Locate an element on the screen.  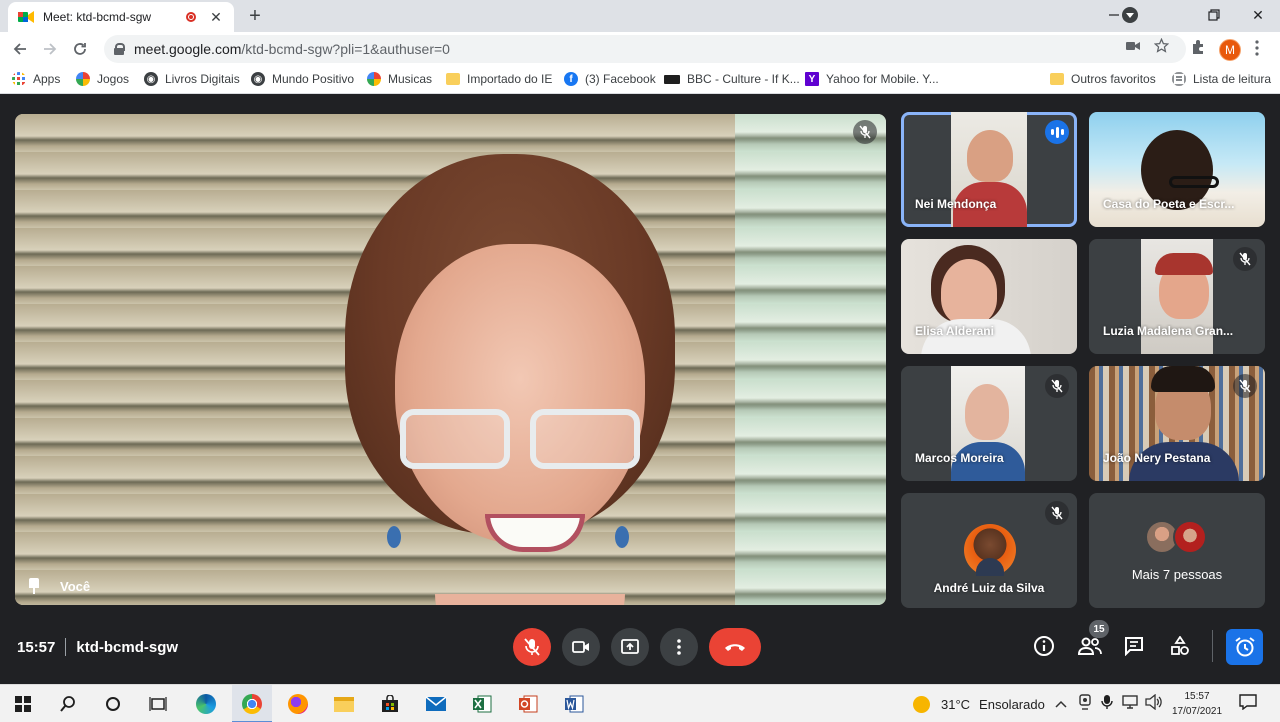
camera-icon is located at coordinates (580, 647).